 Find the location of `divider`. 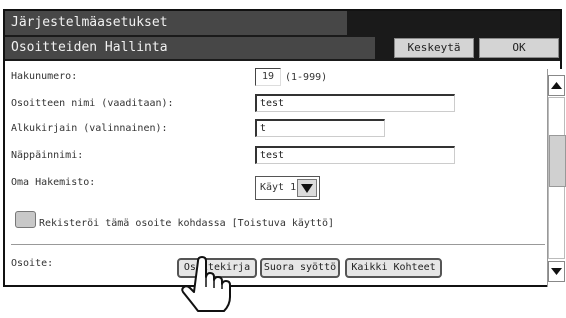

divider is located at coordinates (278, 244).